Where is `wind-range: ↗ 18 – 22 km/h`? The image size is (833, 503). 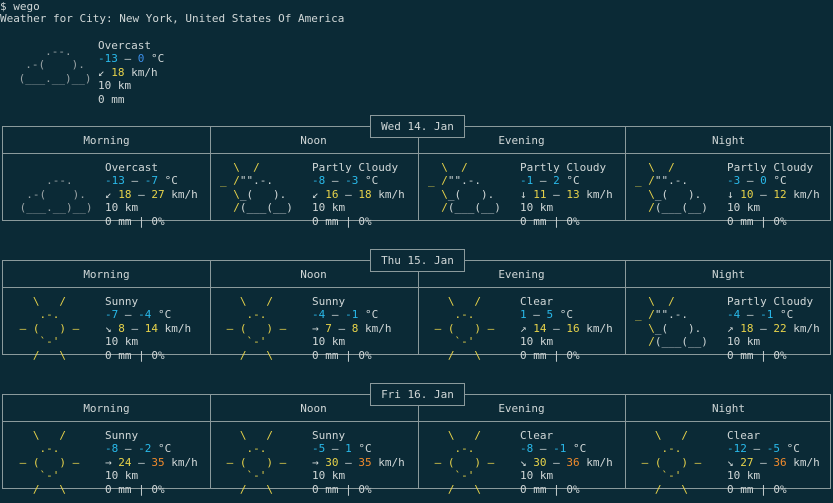
wind-range: ↗ 18 – 22 km/h is located at coordinates (773, 328).